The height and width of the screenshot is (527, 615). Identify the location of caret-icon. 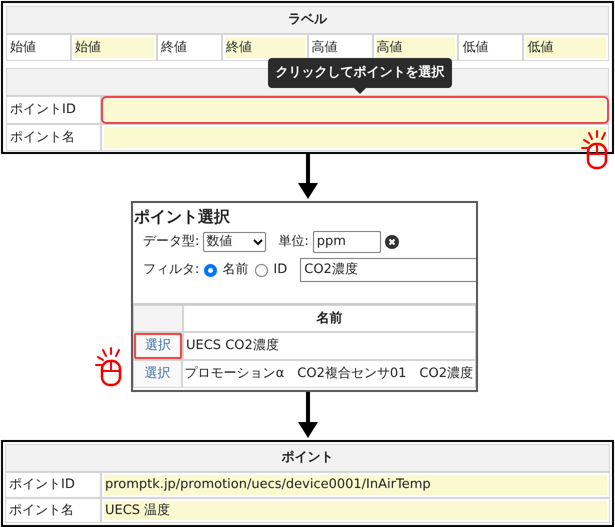
(258, 242).